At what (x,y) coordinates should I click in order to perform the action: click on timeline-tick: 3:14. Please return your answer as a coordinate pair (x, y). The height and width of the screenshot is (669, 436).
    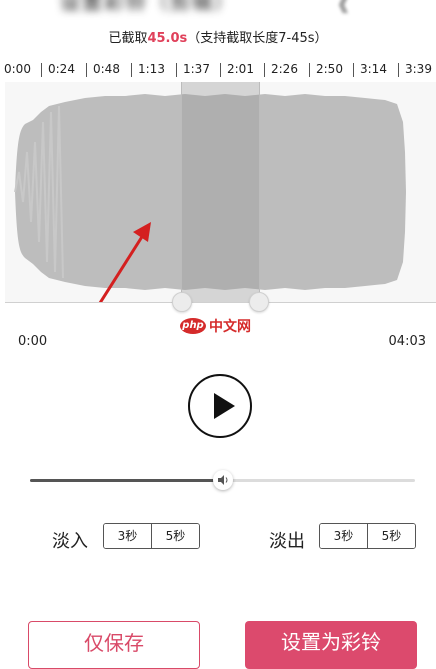
    Looking at the image, I should click on (373, 69).